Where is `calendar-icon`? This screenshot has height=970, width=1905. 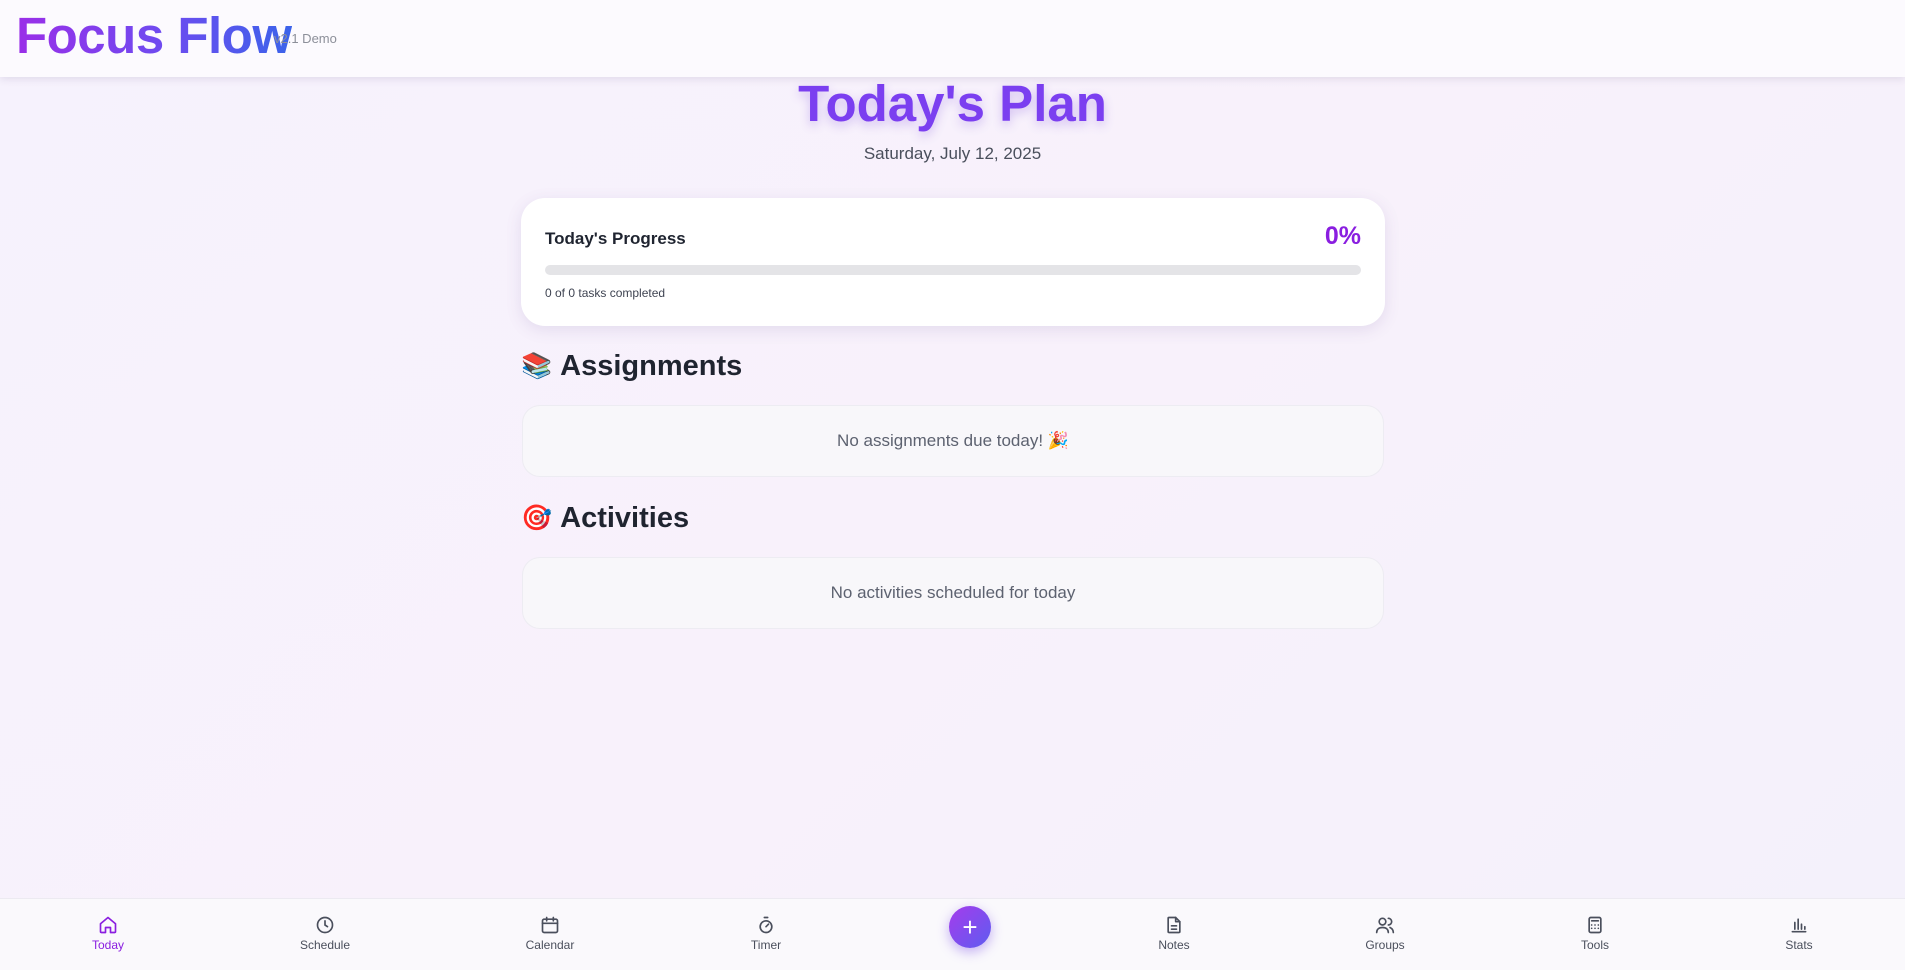 calendar-icon is located at coordinates (550, 925).